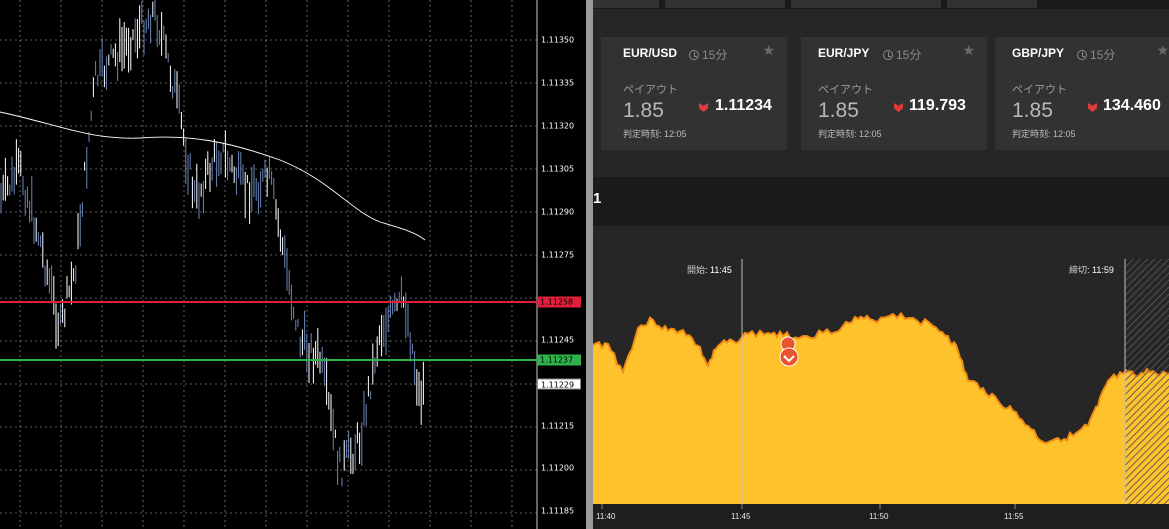 Image resolution: width=1169 pixels, height=529 pixels. Describe the element at coordinates (937, 105) in the screenshot. I see `asset-price: 119.793` at that location.